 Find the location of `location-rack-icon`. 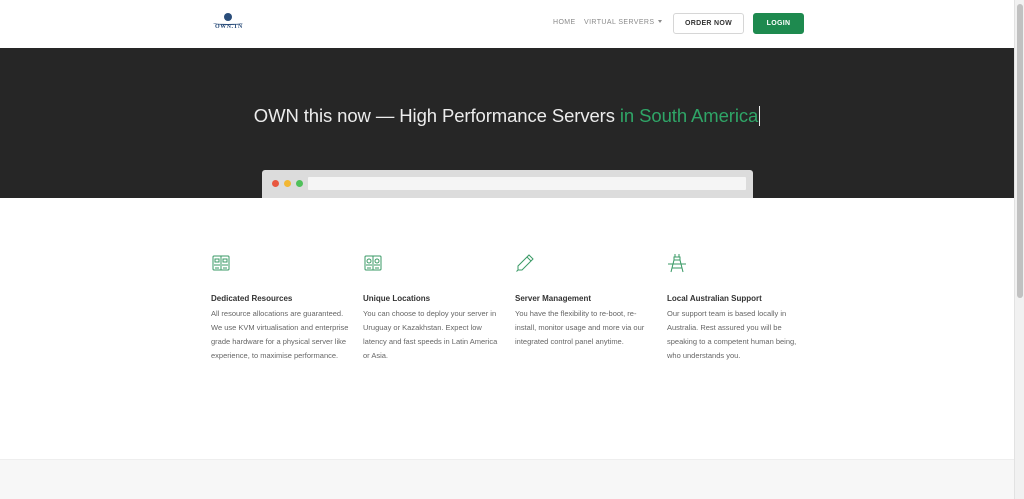

location-rack-icon is located at coordinates (373, 263).